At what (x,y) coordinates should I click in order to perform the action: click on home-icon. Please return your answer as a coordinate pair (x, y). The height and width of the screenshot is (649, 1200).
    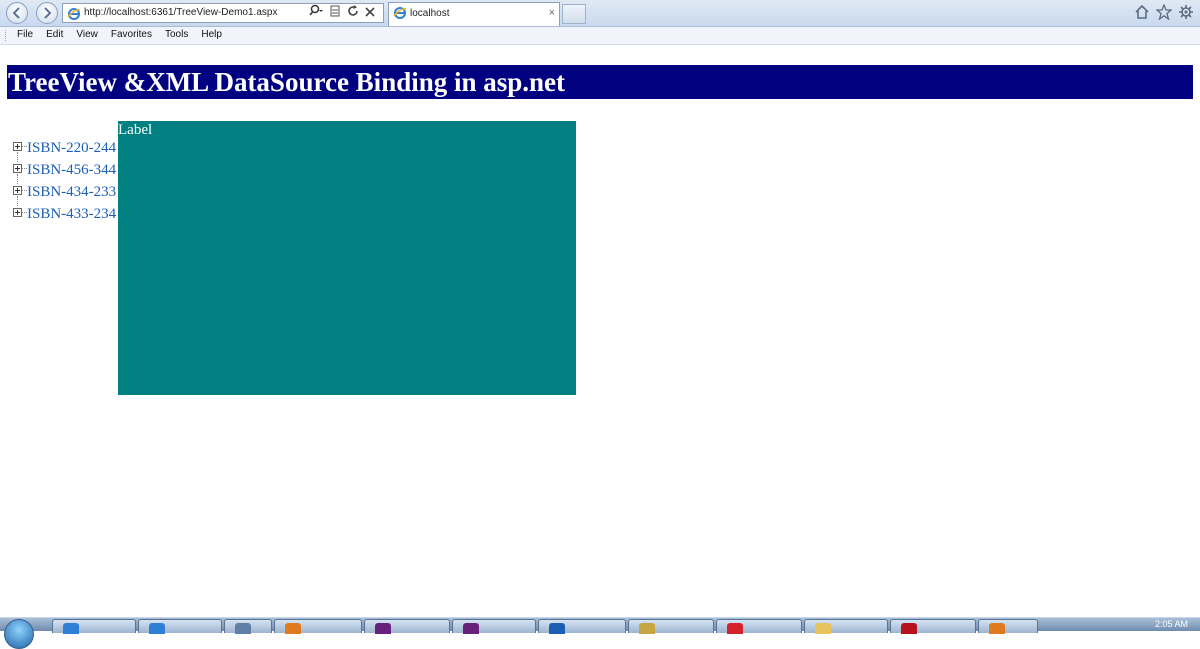
    Looking at the image, I should click on (1142, 12).